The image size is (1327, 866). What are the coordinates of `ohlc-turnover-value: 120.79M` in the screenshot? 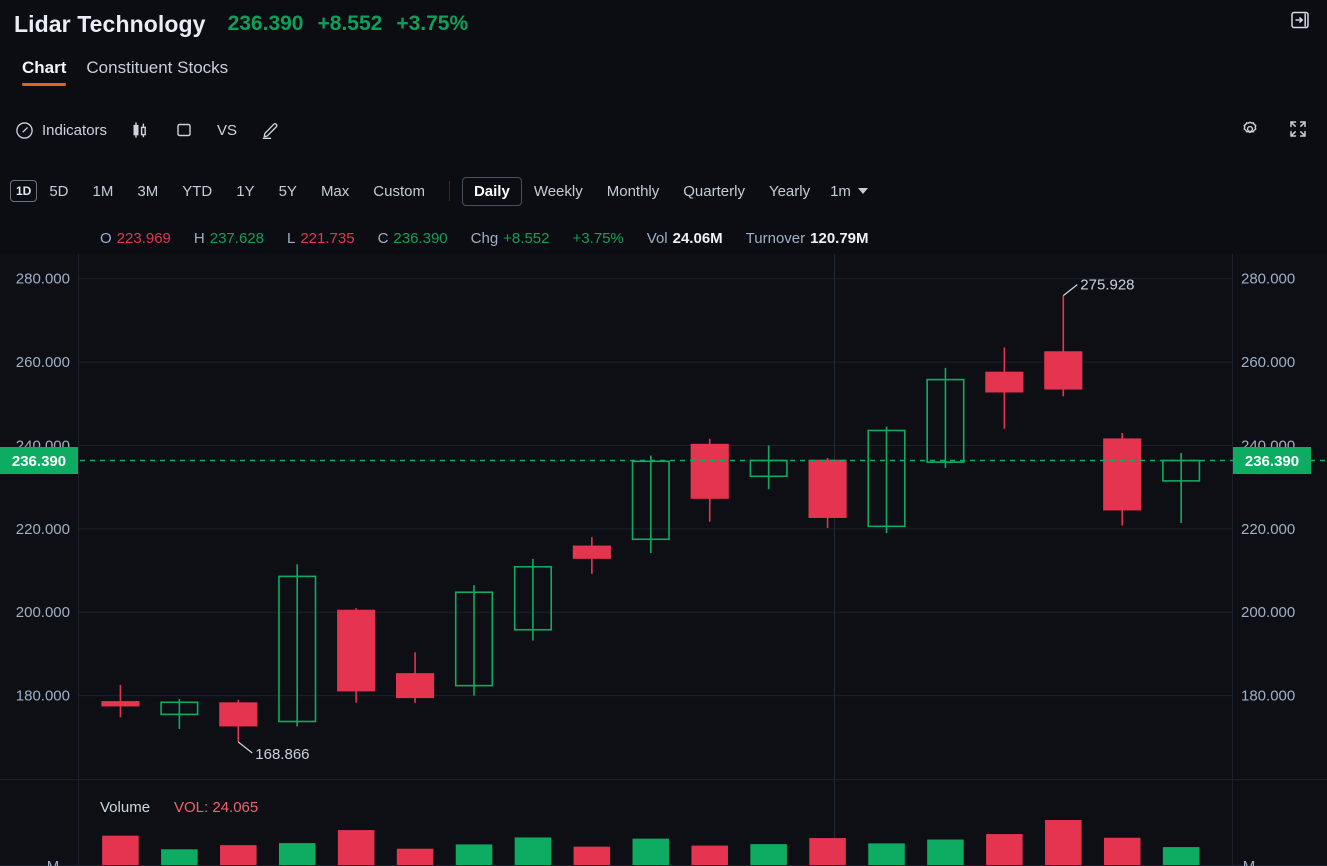 It's located at (839, 238).